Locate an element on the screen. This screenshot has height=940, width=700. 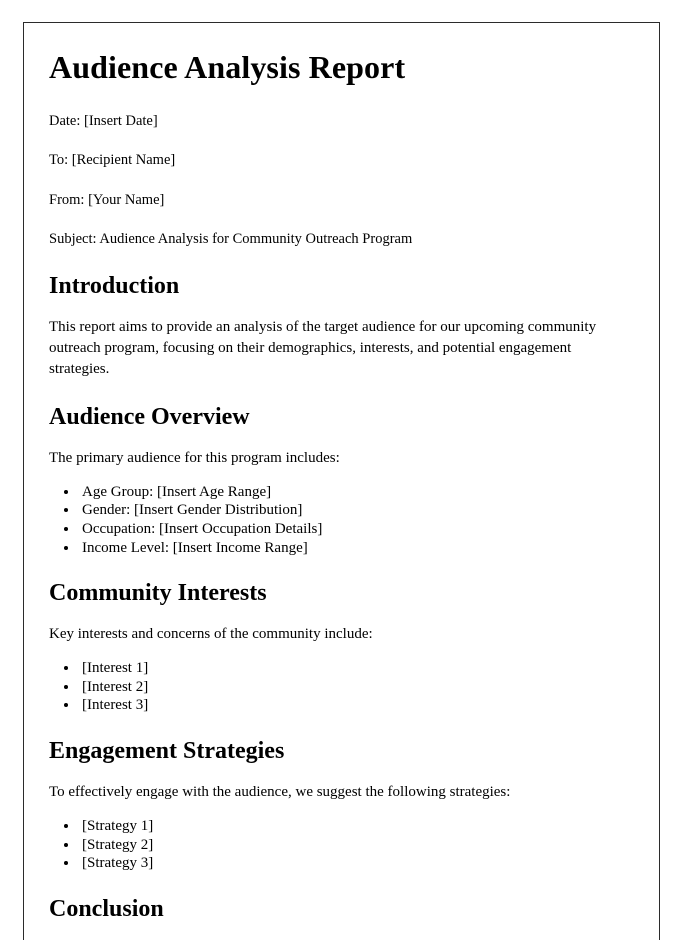
list-item: [Interest 2] is located at coordinates (356, 687).